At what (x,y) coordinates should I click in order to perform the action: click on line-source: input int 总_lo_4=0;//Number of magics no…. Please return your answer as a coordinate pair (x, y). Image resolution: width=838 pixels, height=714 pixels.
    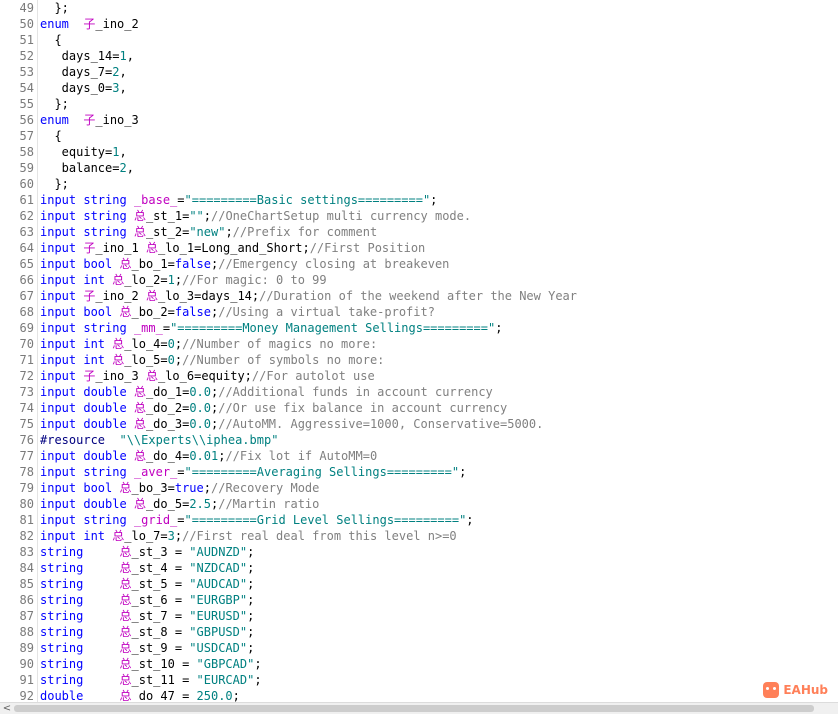
    Looking at the image, I should click on (208, 344).